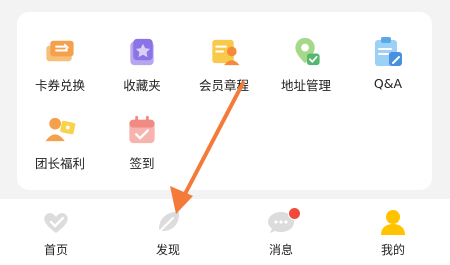  I want to click on tab-discover: 发现, so click(168, 234).